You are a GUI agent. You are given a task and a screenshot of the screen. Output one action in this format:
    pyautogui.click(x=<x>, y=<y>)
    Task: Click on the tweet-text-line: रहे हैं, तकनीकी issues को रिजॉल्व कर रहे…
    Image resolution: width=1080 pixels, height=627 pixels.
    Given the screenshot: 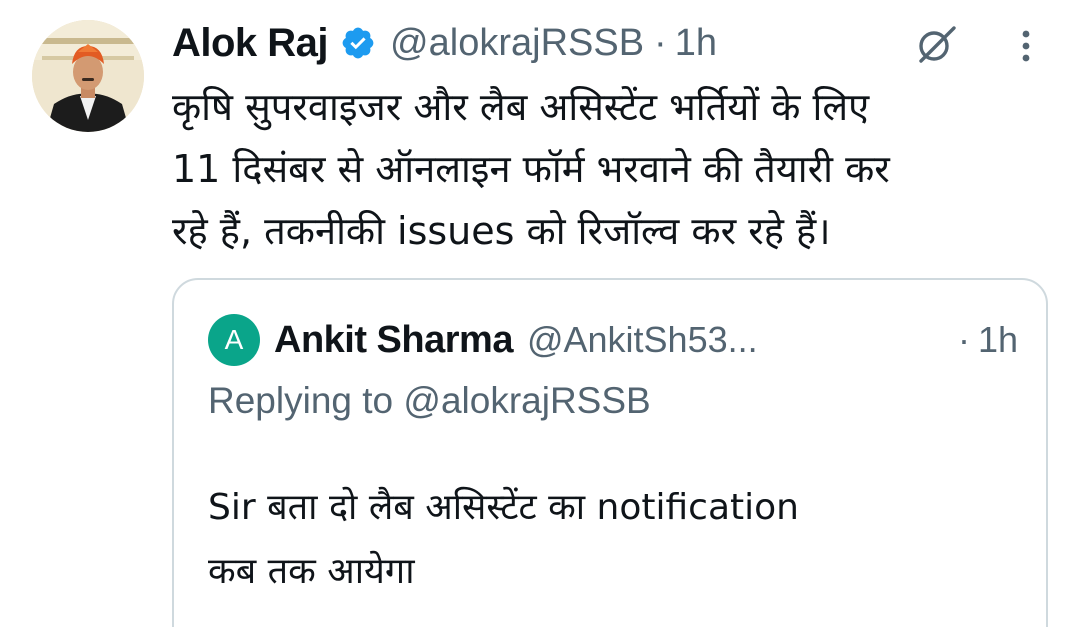 What is the action you would take?
    pyautogui.click(x=501, y=231)
    